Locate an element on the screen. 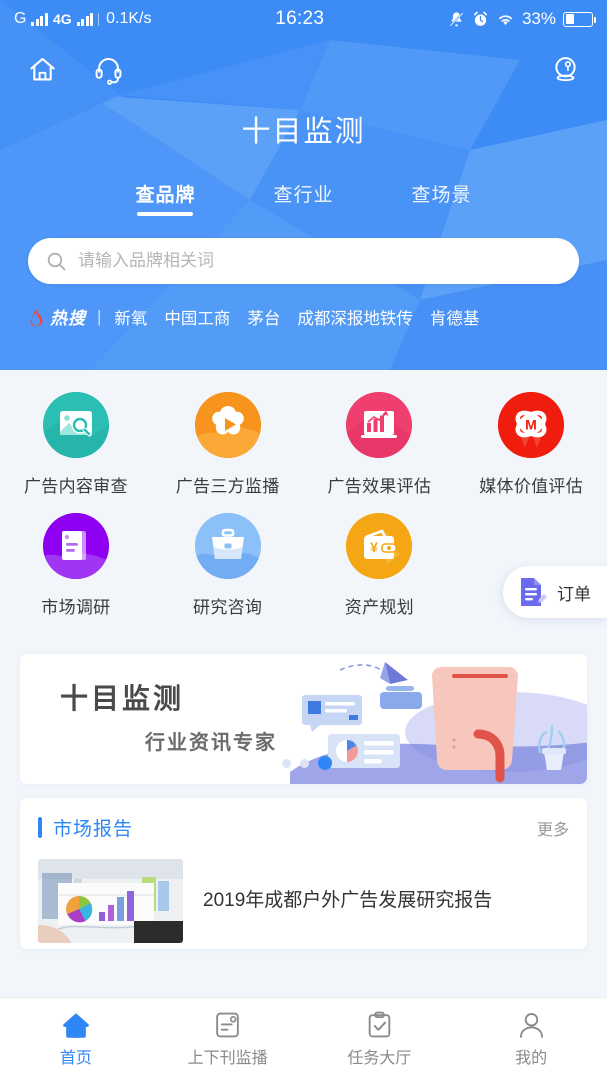 The height and width of the screenshot is (1080, 607). headset-icon is located at coordinates (108, 71).